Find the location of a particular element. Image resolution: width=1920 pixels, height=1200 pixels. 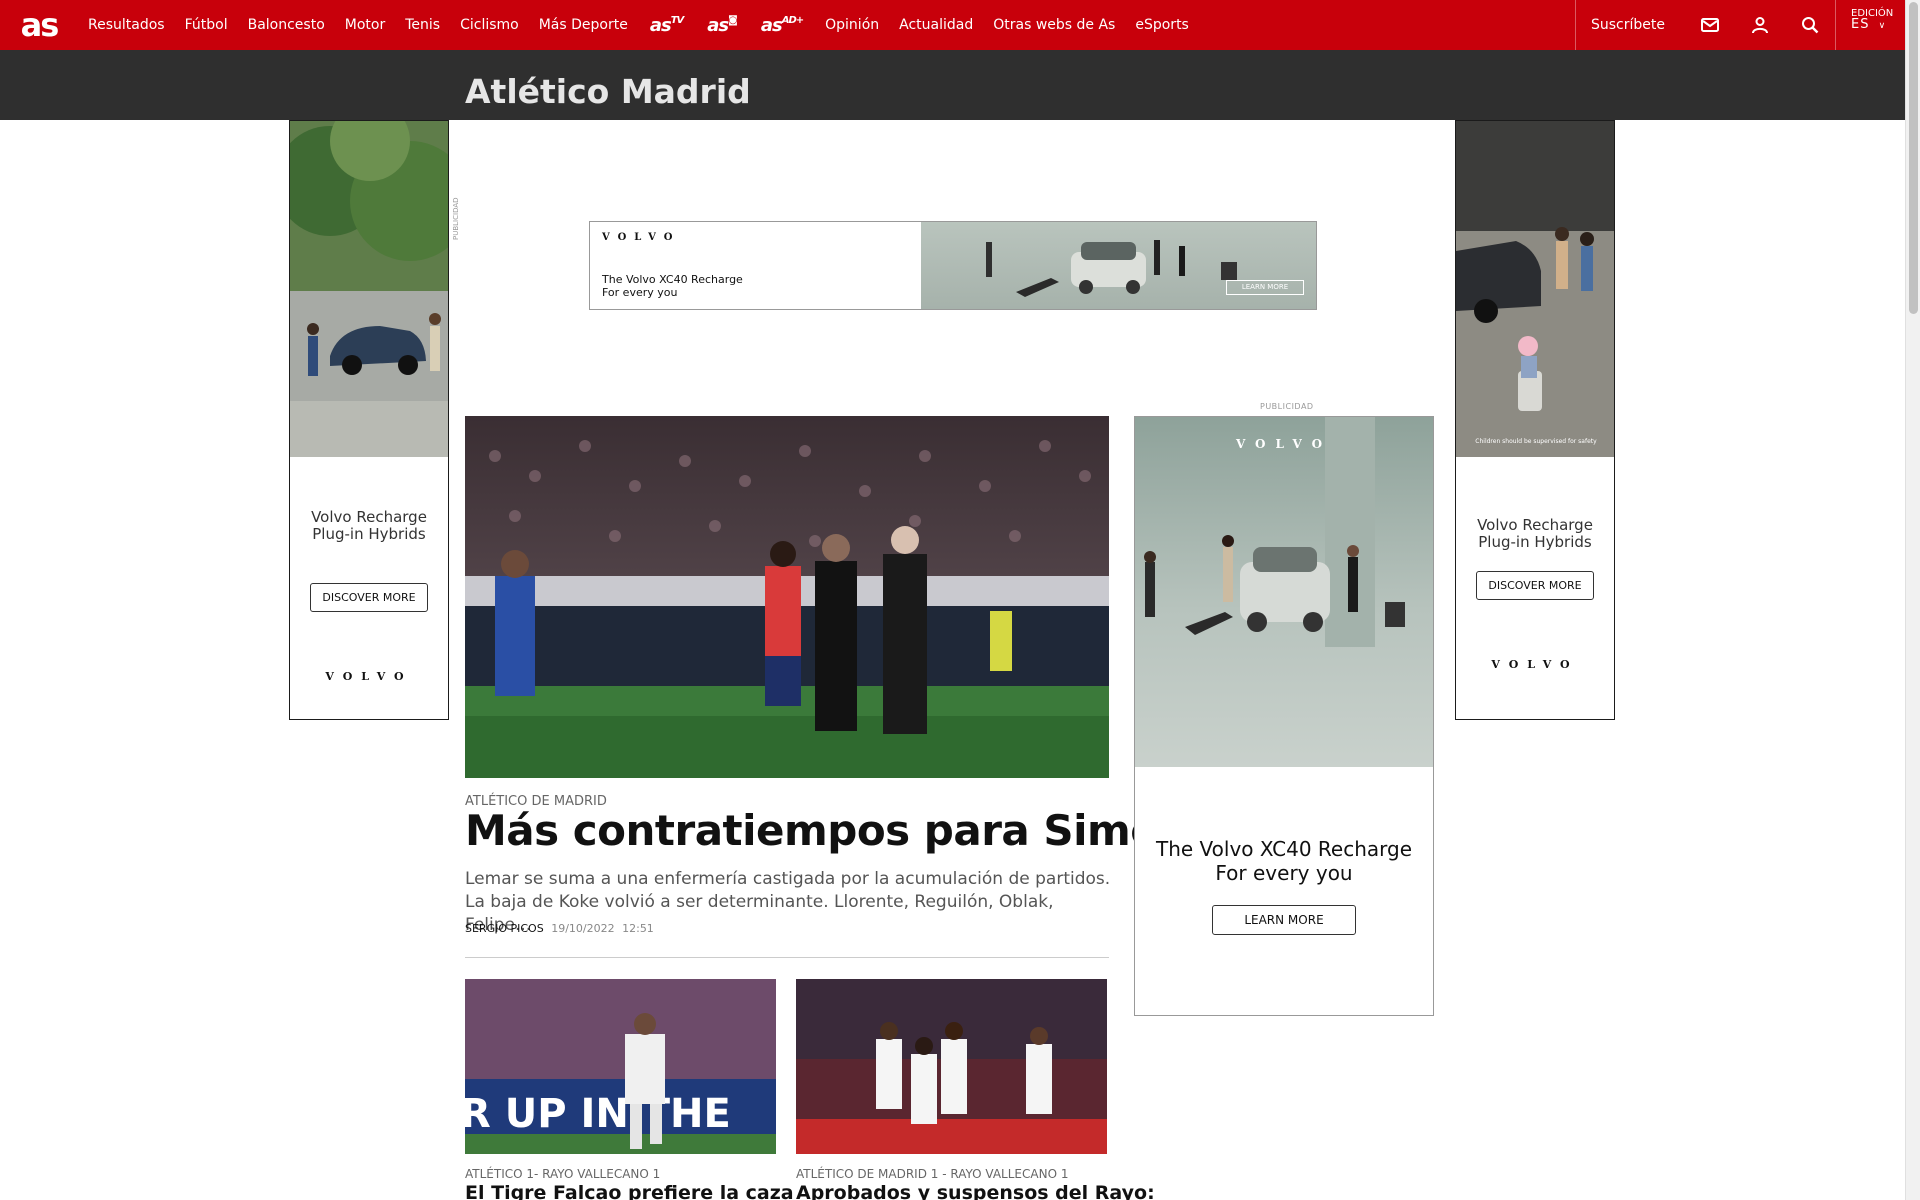

mail-icon is located at coordinates (1710, 25).